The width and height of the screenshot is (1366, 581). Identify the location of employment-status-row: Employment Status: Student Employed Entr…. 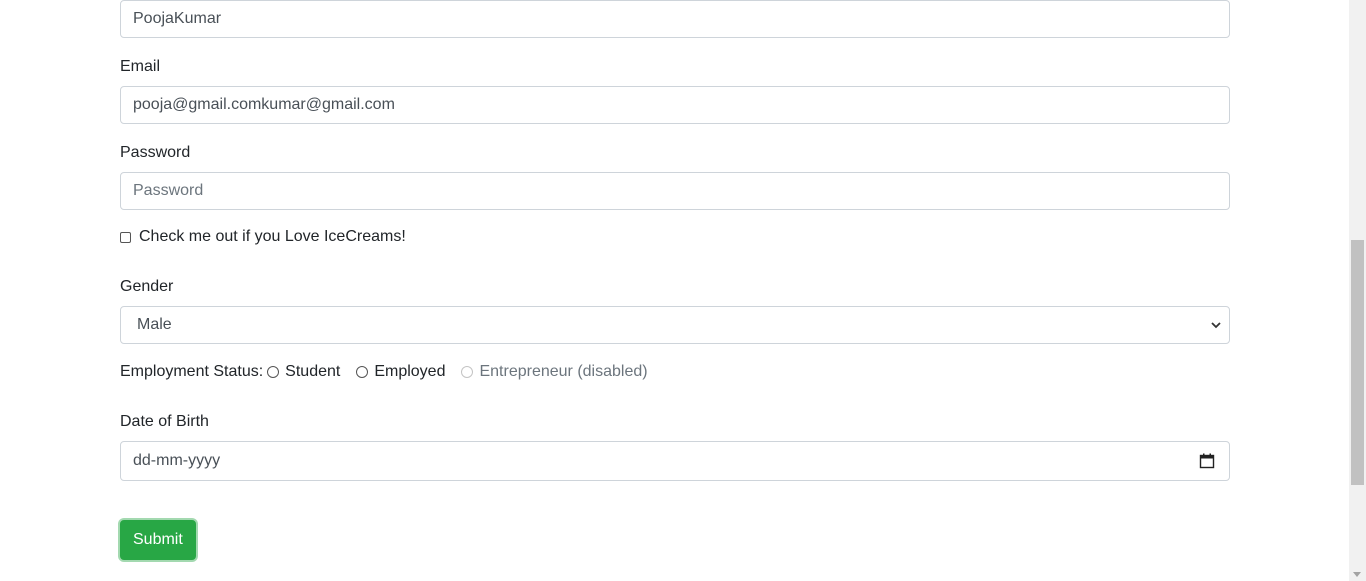
(392, 372).